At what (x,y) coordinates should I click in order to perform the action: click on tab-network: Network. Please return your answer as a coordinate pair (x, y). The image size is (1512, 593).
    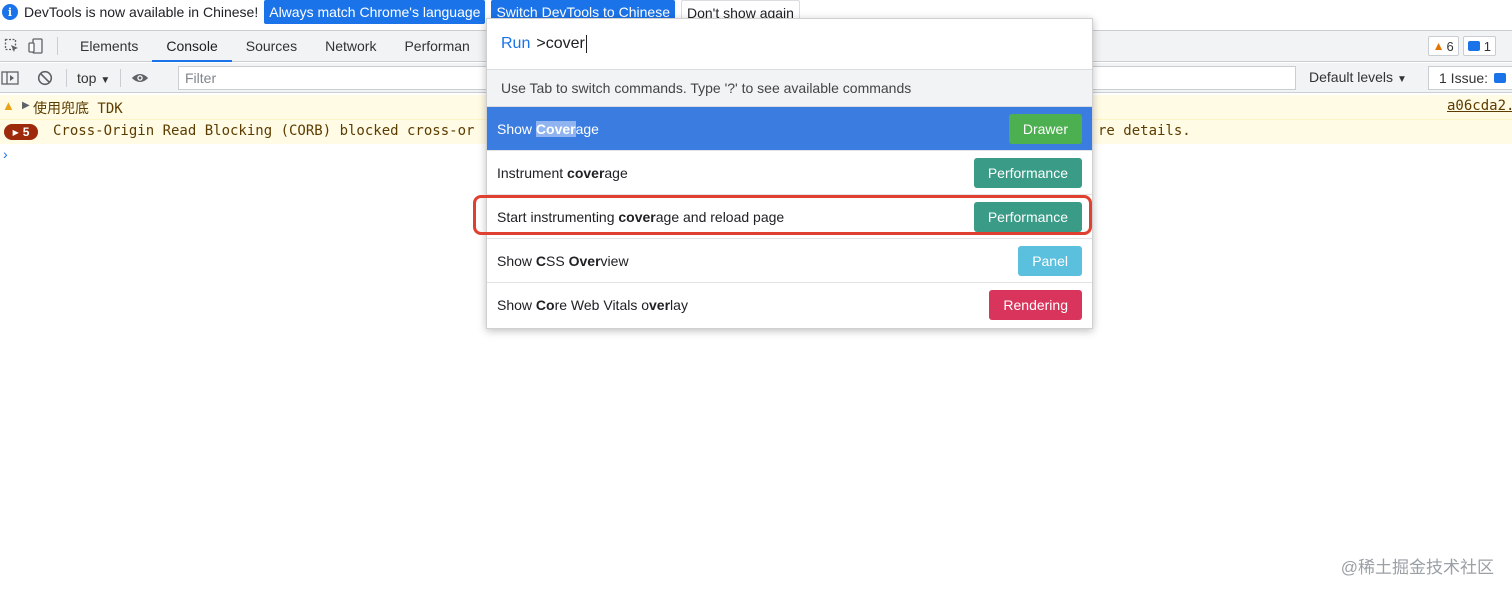
    Looking at the image, I should click on (350, 46).